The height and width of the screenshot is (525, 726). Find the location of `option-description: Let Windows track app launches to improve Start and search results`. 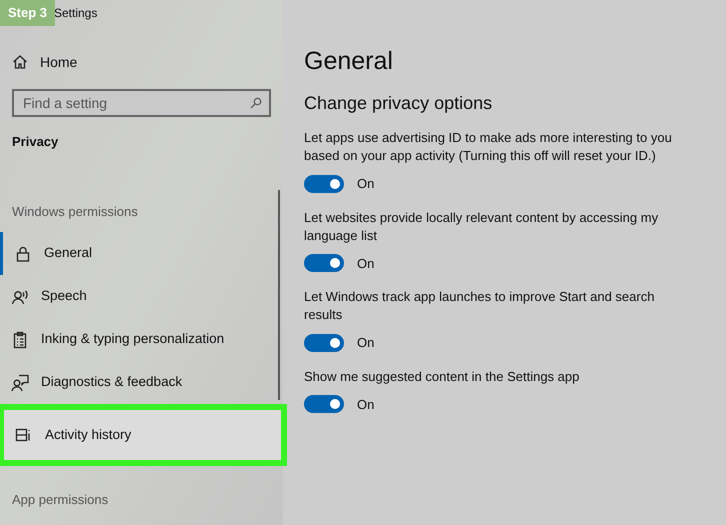

option-description: Let Windows track app launches to improve Start and search results is located at coordinates (480, 306).